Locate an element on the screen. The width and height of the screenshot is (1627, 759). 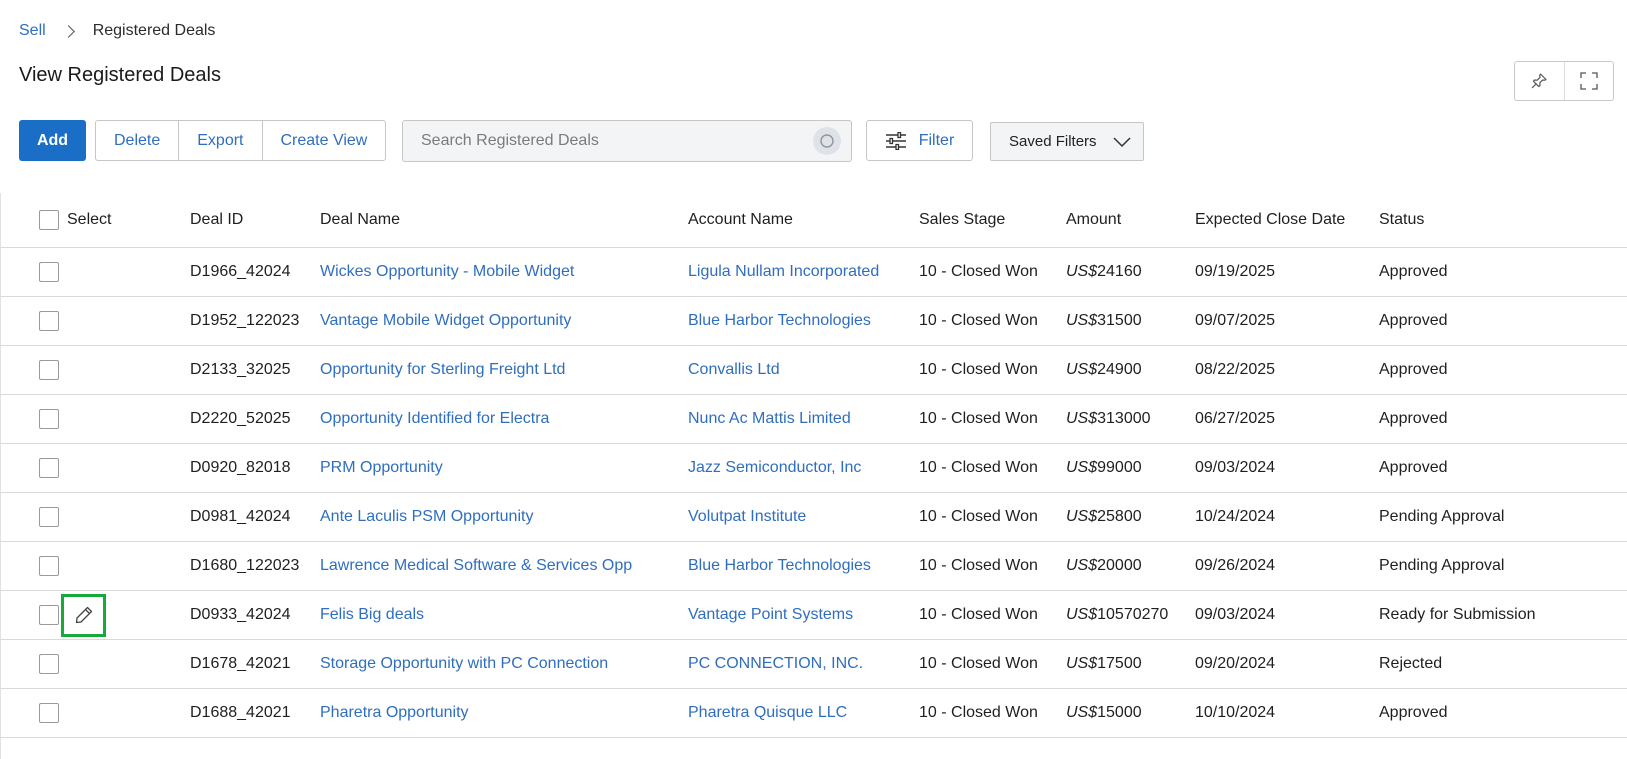
cell-deal-name-link: Lawrence Medical Software & Services Opp is located at coordinates (504, 566).